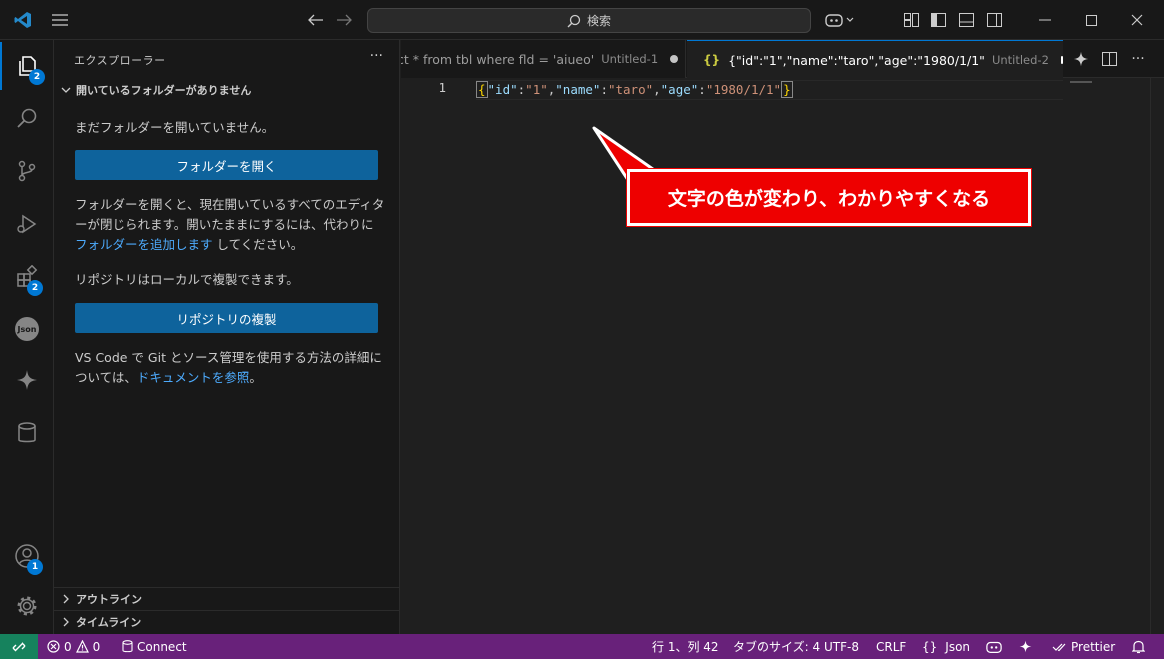 This screenshot has width=1164, height=659. I want to click on token-string: "taro", so click(630, 89).